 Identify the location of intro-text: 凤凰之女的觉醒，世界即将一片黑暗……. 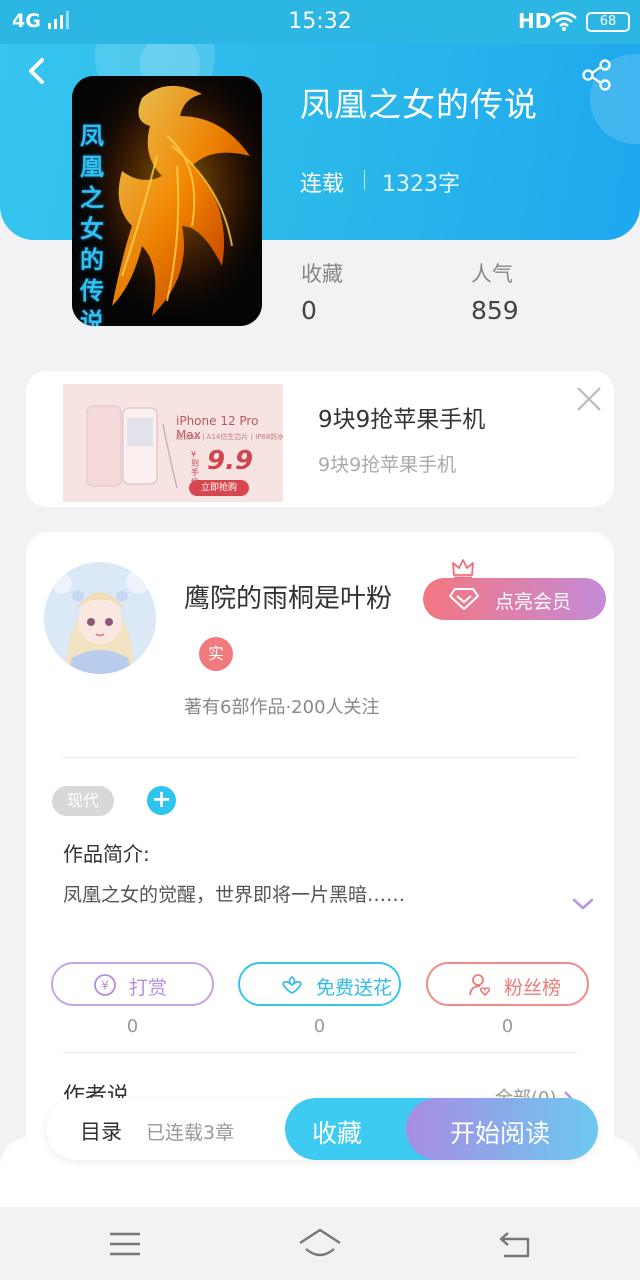
(234, 895).